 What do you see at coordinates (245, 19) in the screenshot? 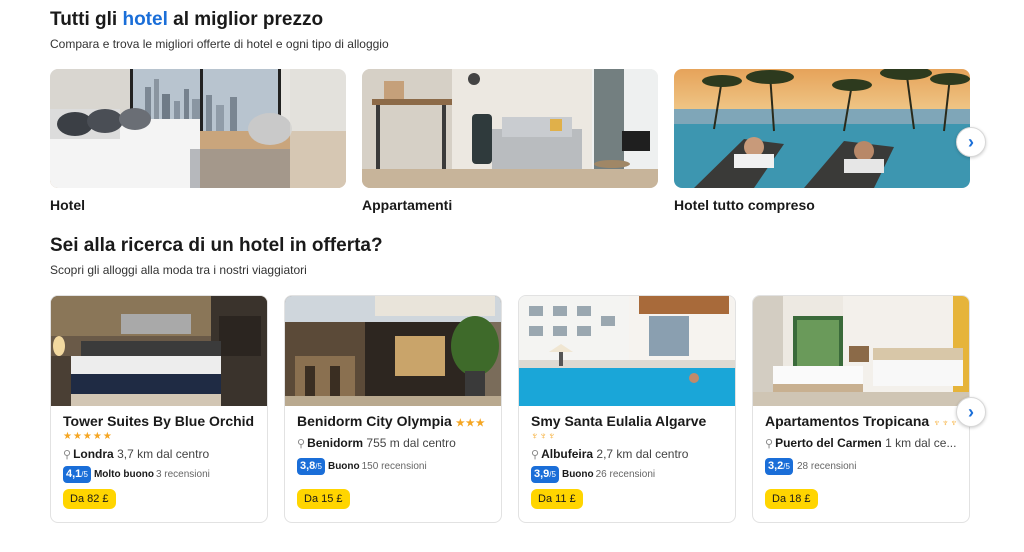
I see `title-suffix: al miglior prezzo` at bounding box center [245, 19].